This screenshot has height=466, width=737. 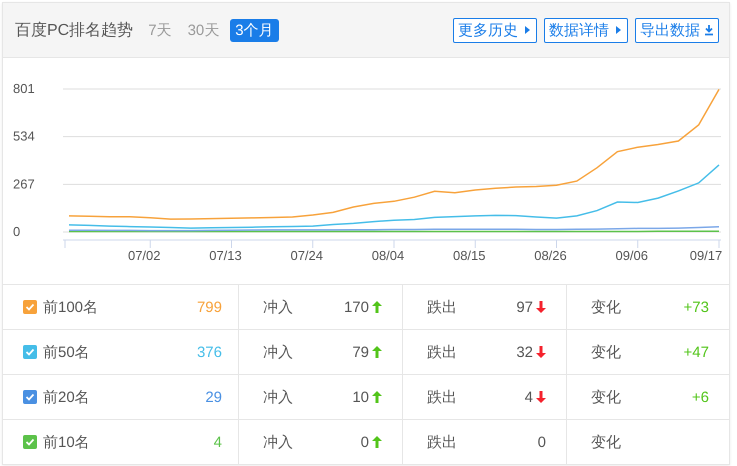 What do you see at coordinates (469, 255) in the screenshot?
I see `axis-label: 08/15` at bounding box center [469, 255].